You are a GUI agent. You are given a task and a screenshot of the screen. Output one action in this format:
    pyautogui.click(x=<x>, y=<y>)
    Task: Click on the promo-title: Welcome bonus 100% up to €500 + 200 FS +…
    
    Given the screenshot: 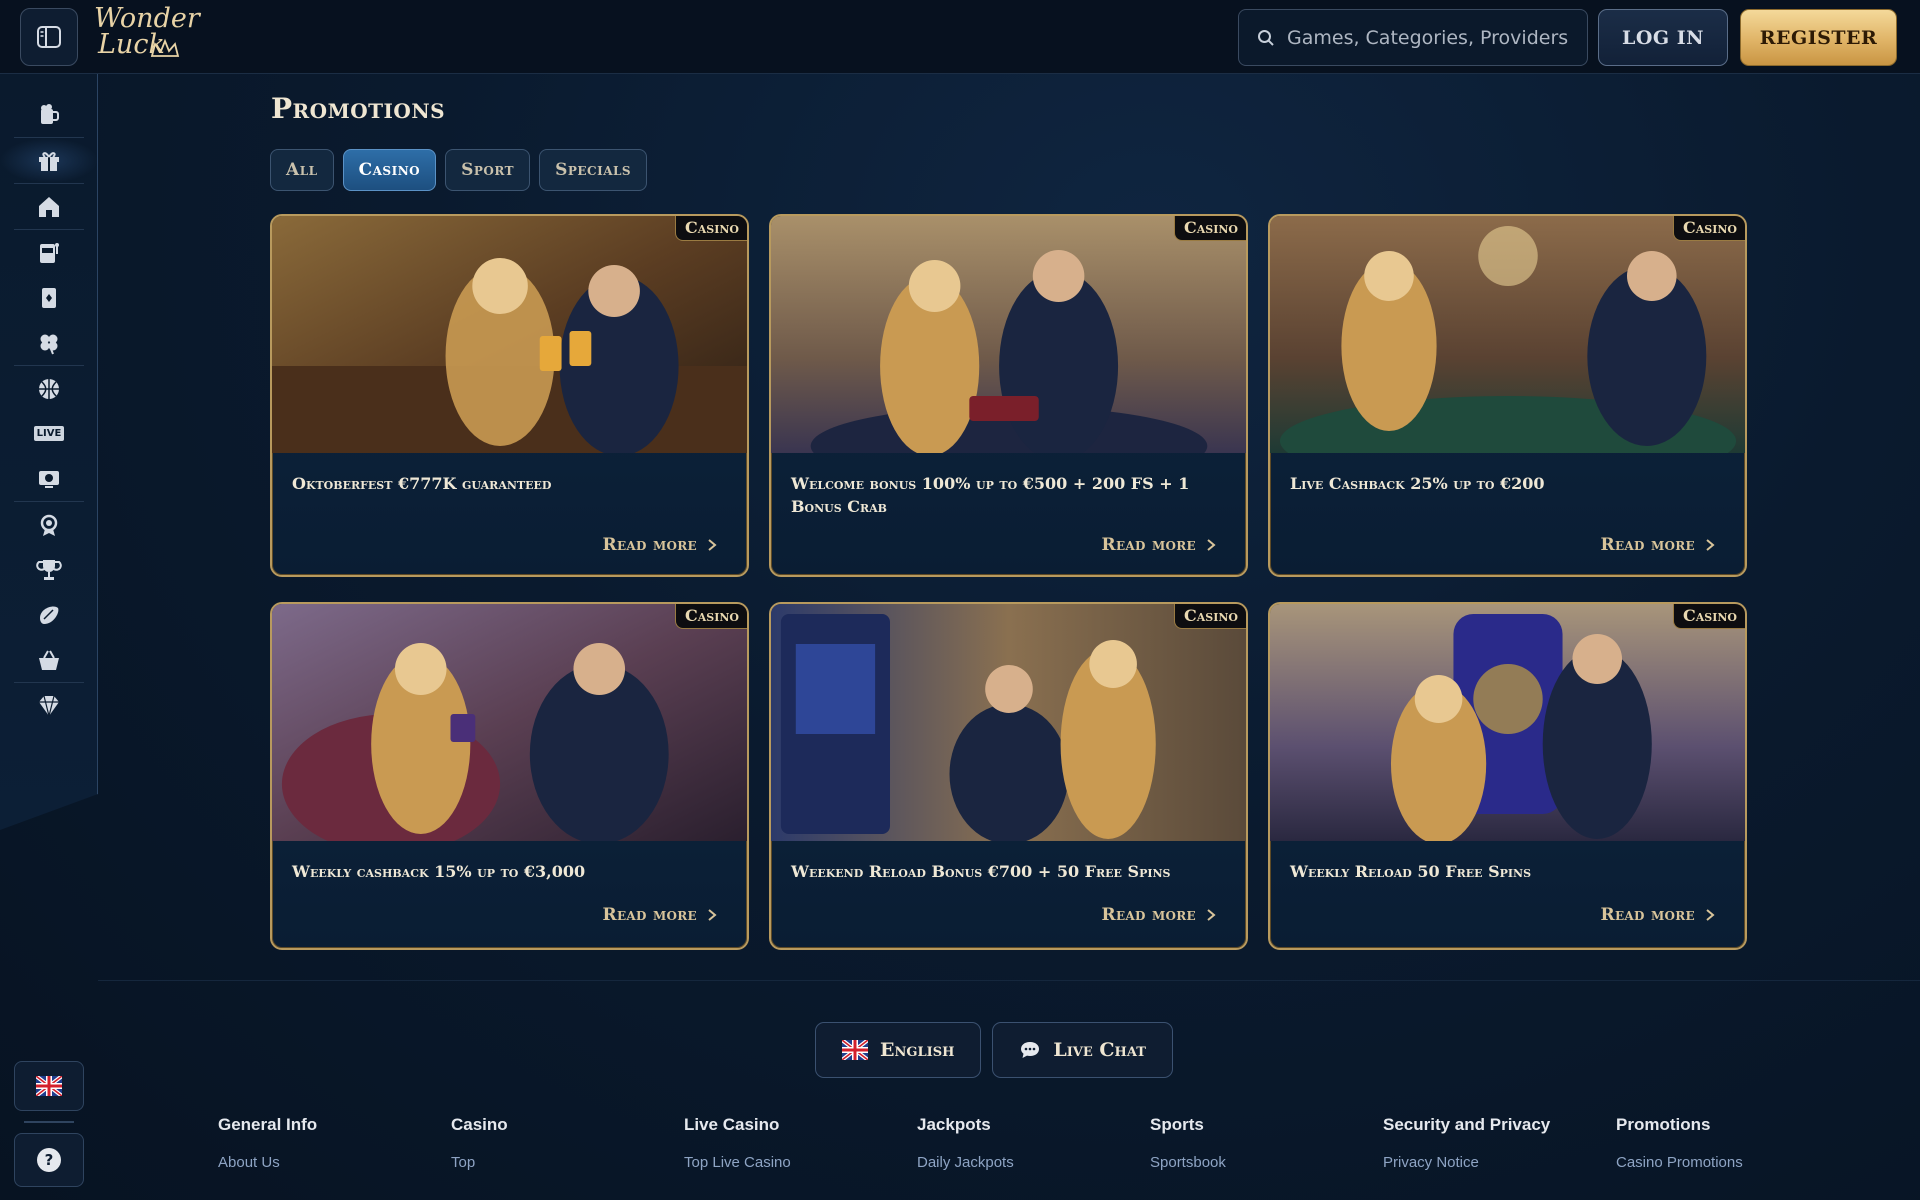 What is the action you would take?
    pyautogui.click(x=990, y=495)
    